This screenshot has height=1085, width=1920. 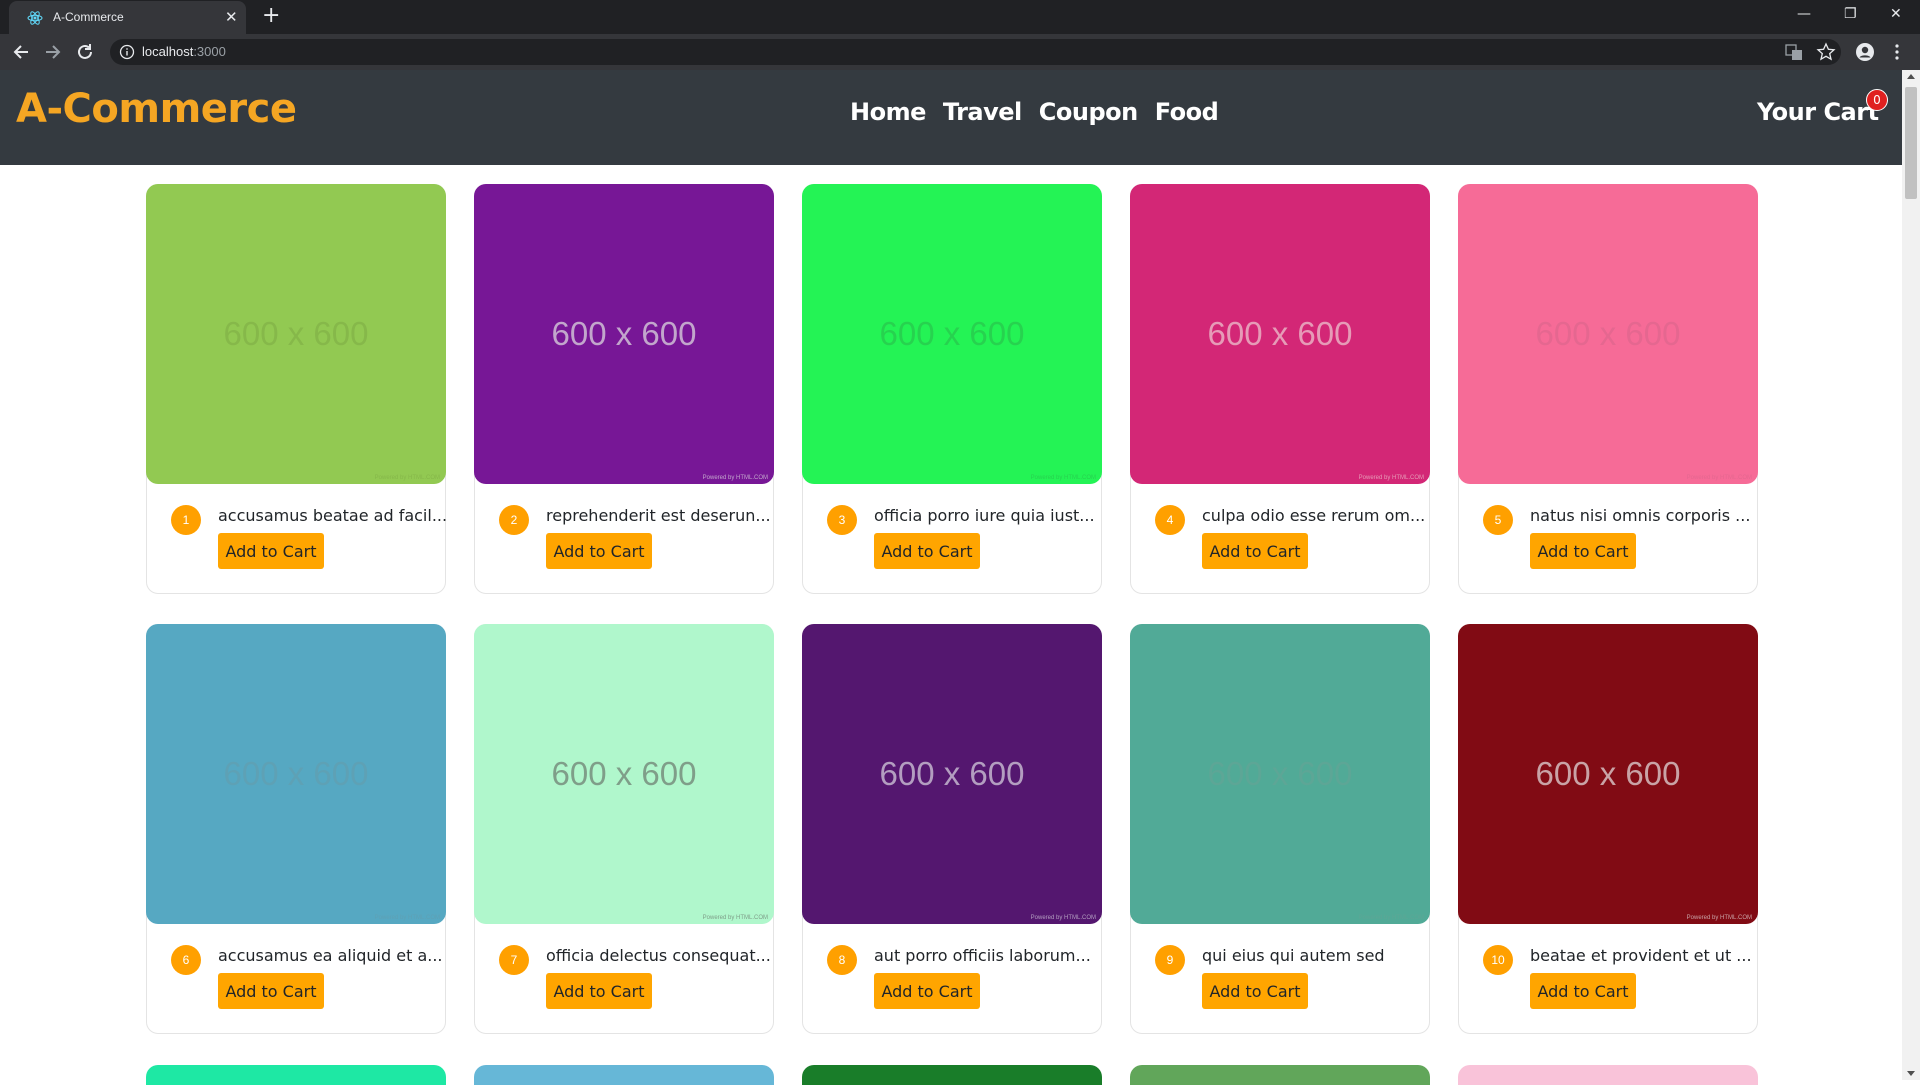 What do you see at coordinates (21, 52) in the screenshot?
I see `back-icon` at bounding box center [21, 52].